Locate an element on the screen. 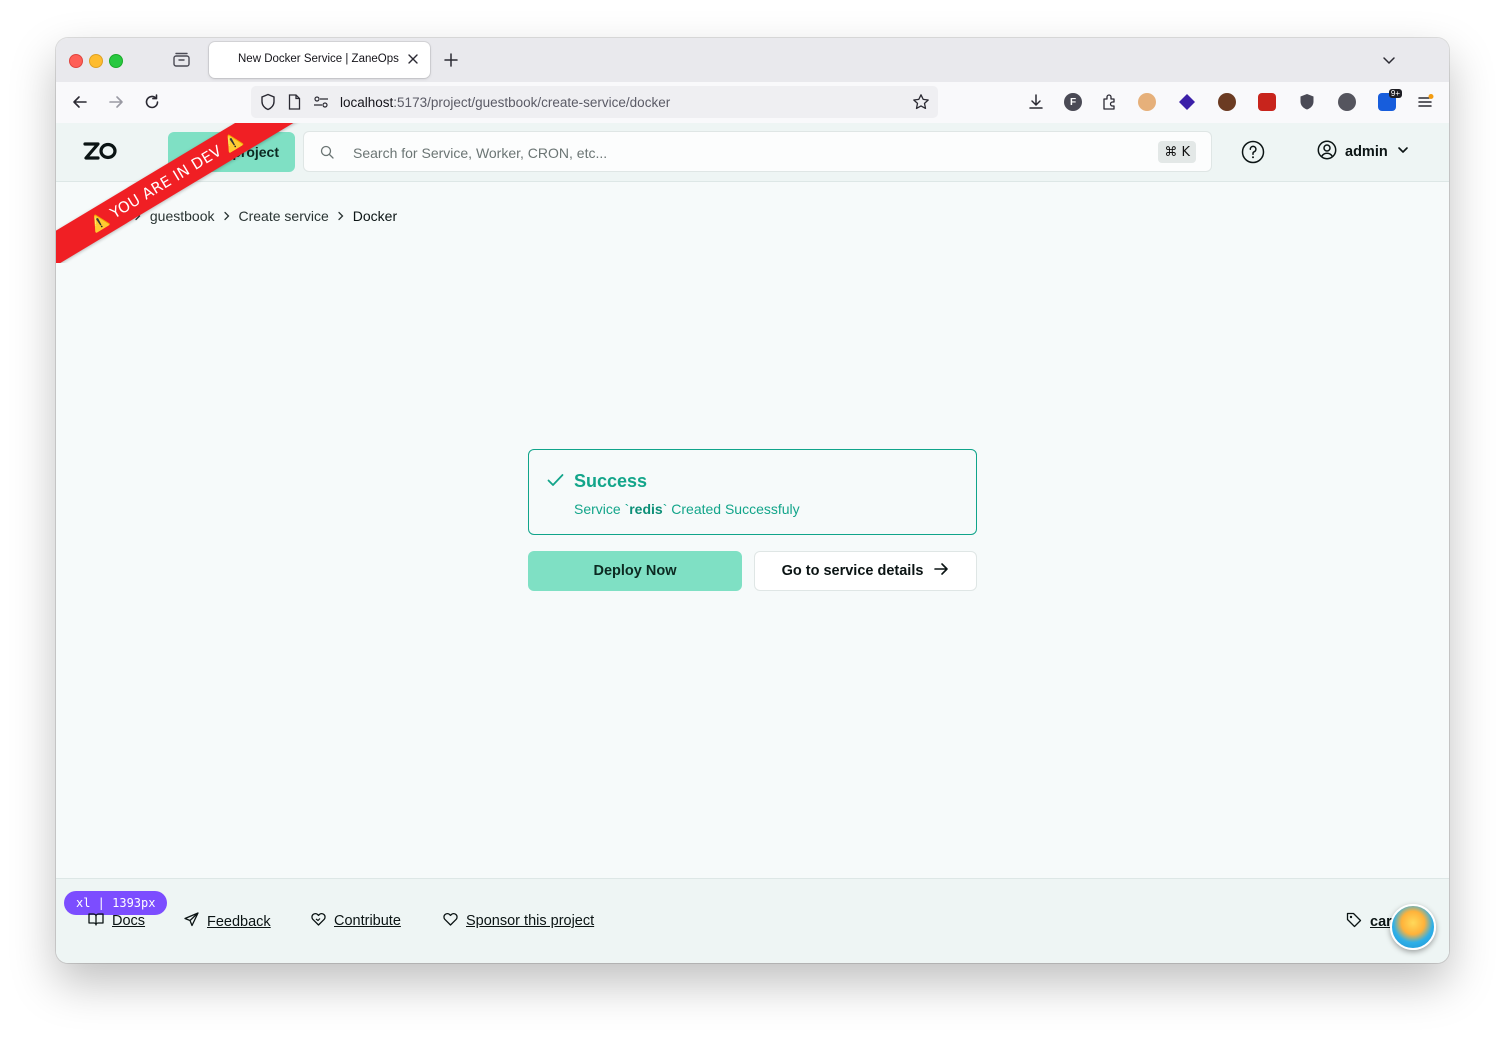  extension-red-icon is located at coordinates (1267, 102).